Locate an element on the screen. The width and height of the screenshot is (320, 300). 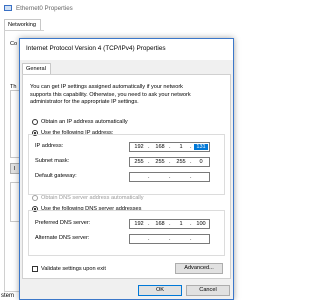
background-window-title: Ethernet0 Properties is located at coordinates (44, 8).